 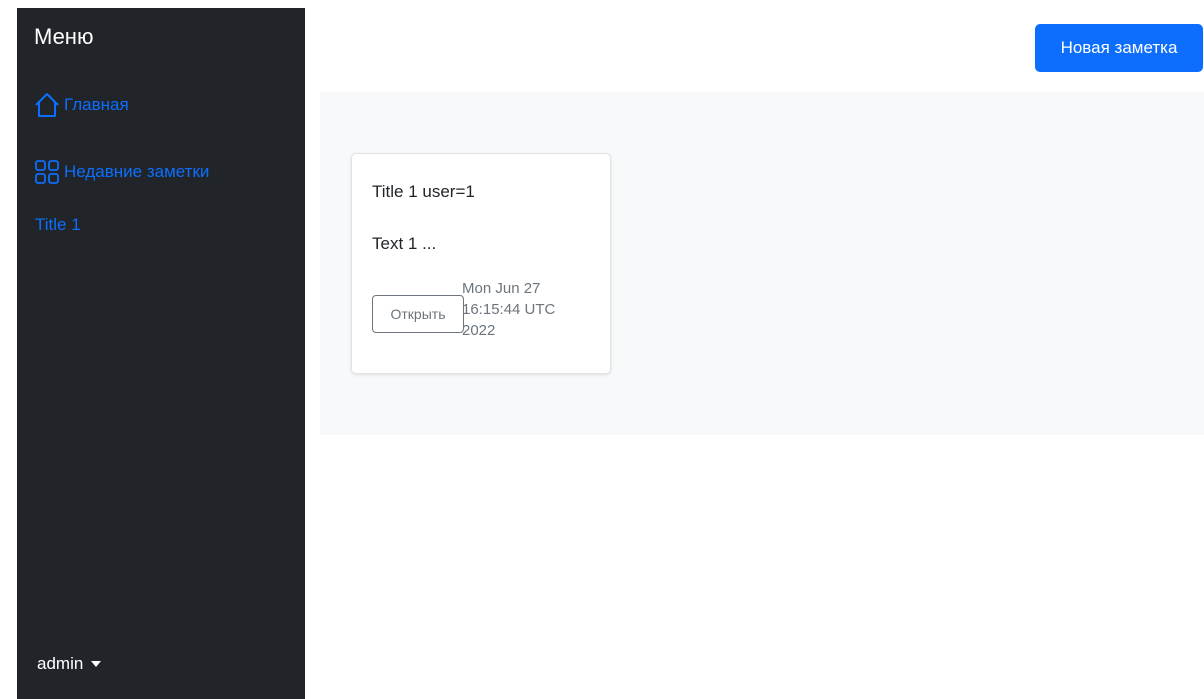 What do you see at coordinates (96, 104) in the screenshot?
I see `sidebar-item-label: Главная` at bounding box center [96, 104].